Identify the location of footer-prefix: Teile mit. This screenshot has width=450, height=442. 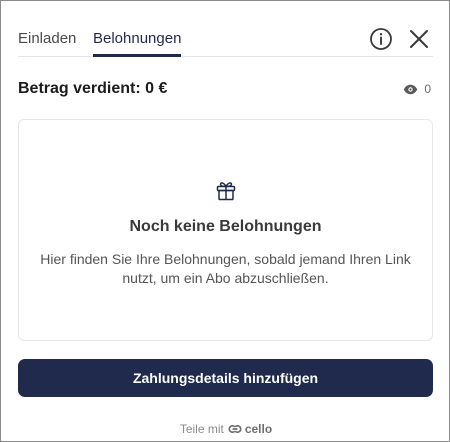
(201, 429).